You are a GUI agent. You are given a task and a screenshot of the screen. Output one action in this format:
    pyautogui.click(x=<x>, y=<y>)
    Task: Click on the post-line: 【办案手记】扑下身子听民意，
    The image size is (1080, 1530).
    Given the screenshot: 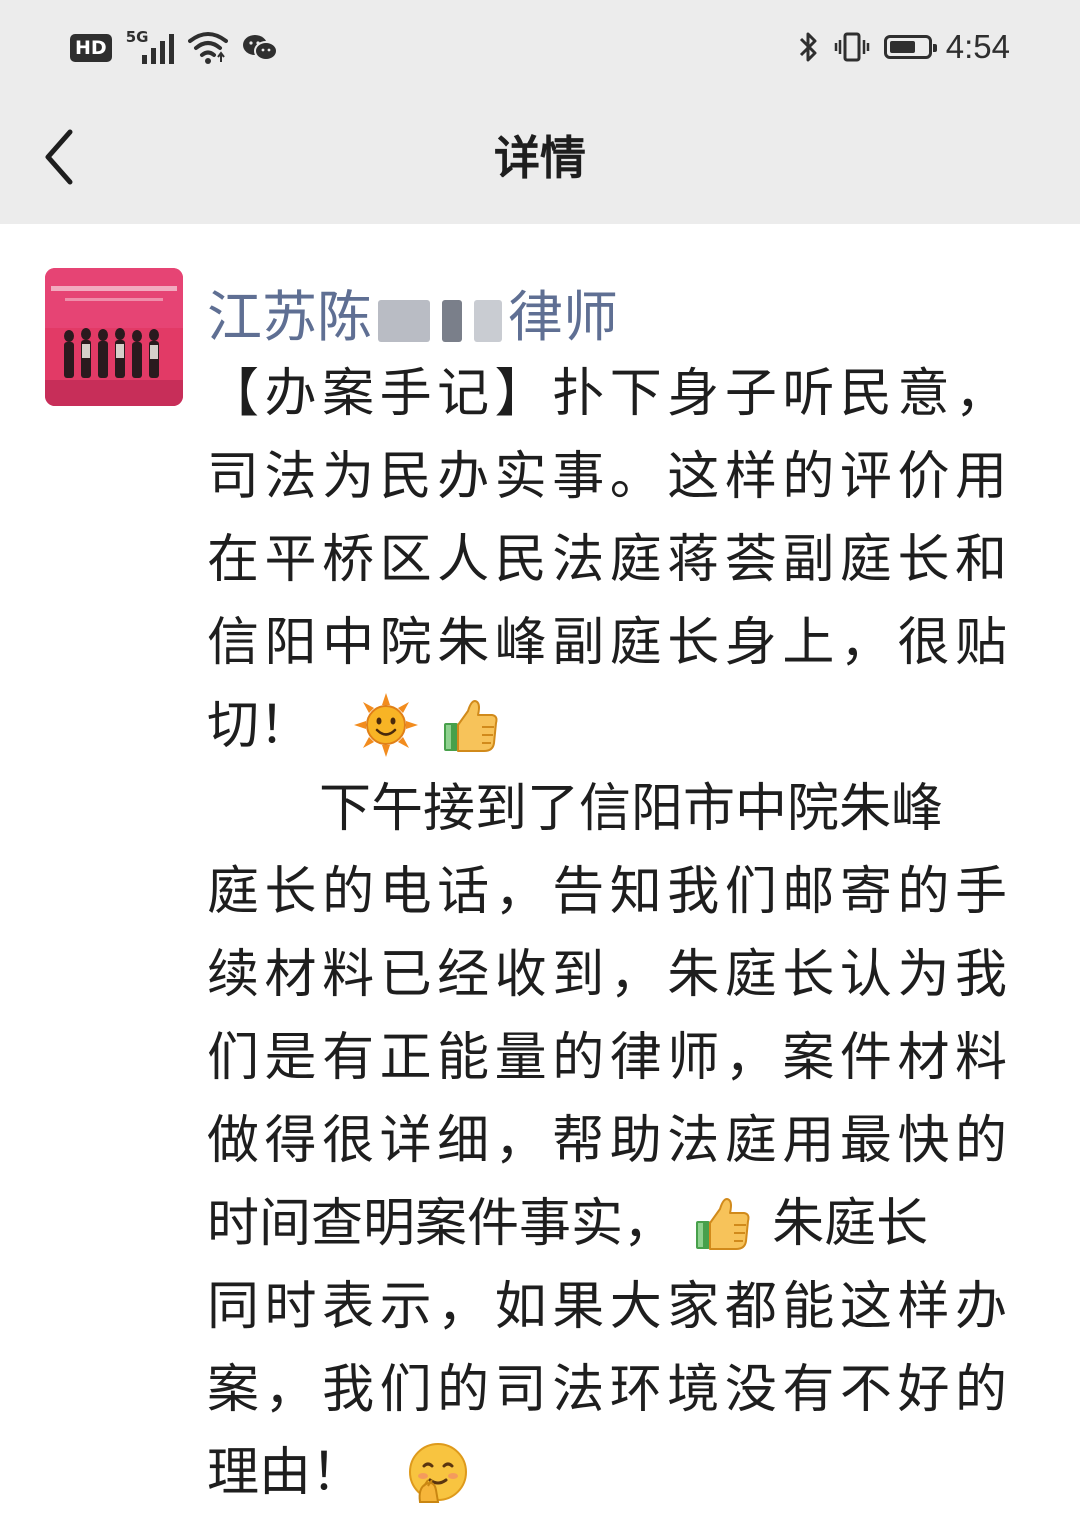 What is the action you would take?
    pyautogui.click(x=607, y=394)
    